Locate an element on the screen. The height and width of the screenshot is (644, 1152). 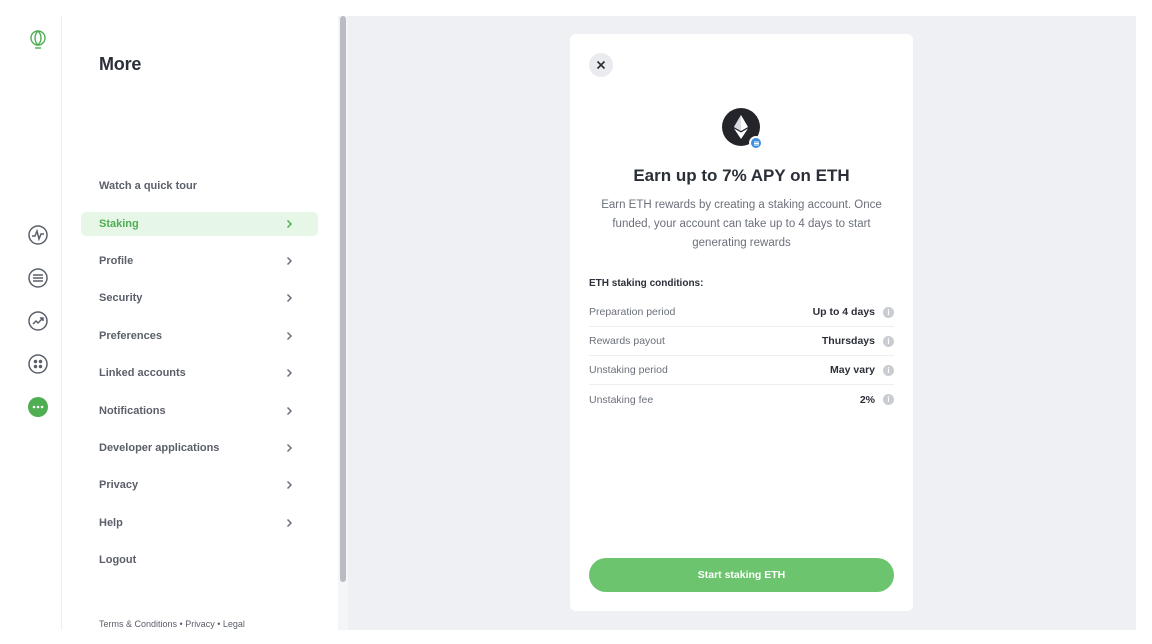
close-icon is located at coordinates (601, 65).